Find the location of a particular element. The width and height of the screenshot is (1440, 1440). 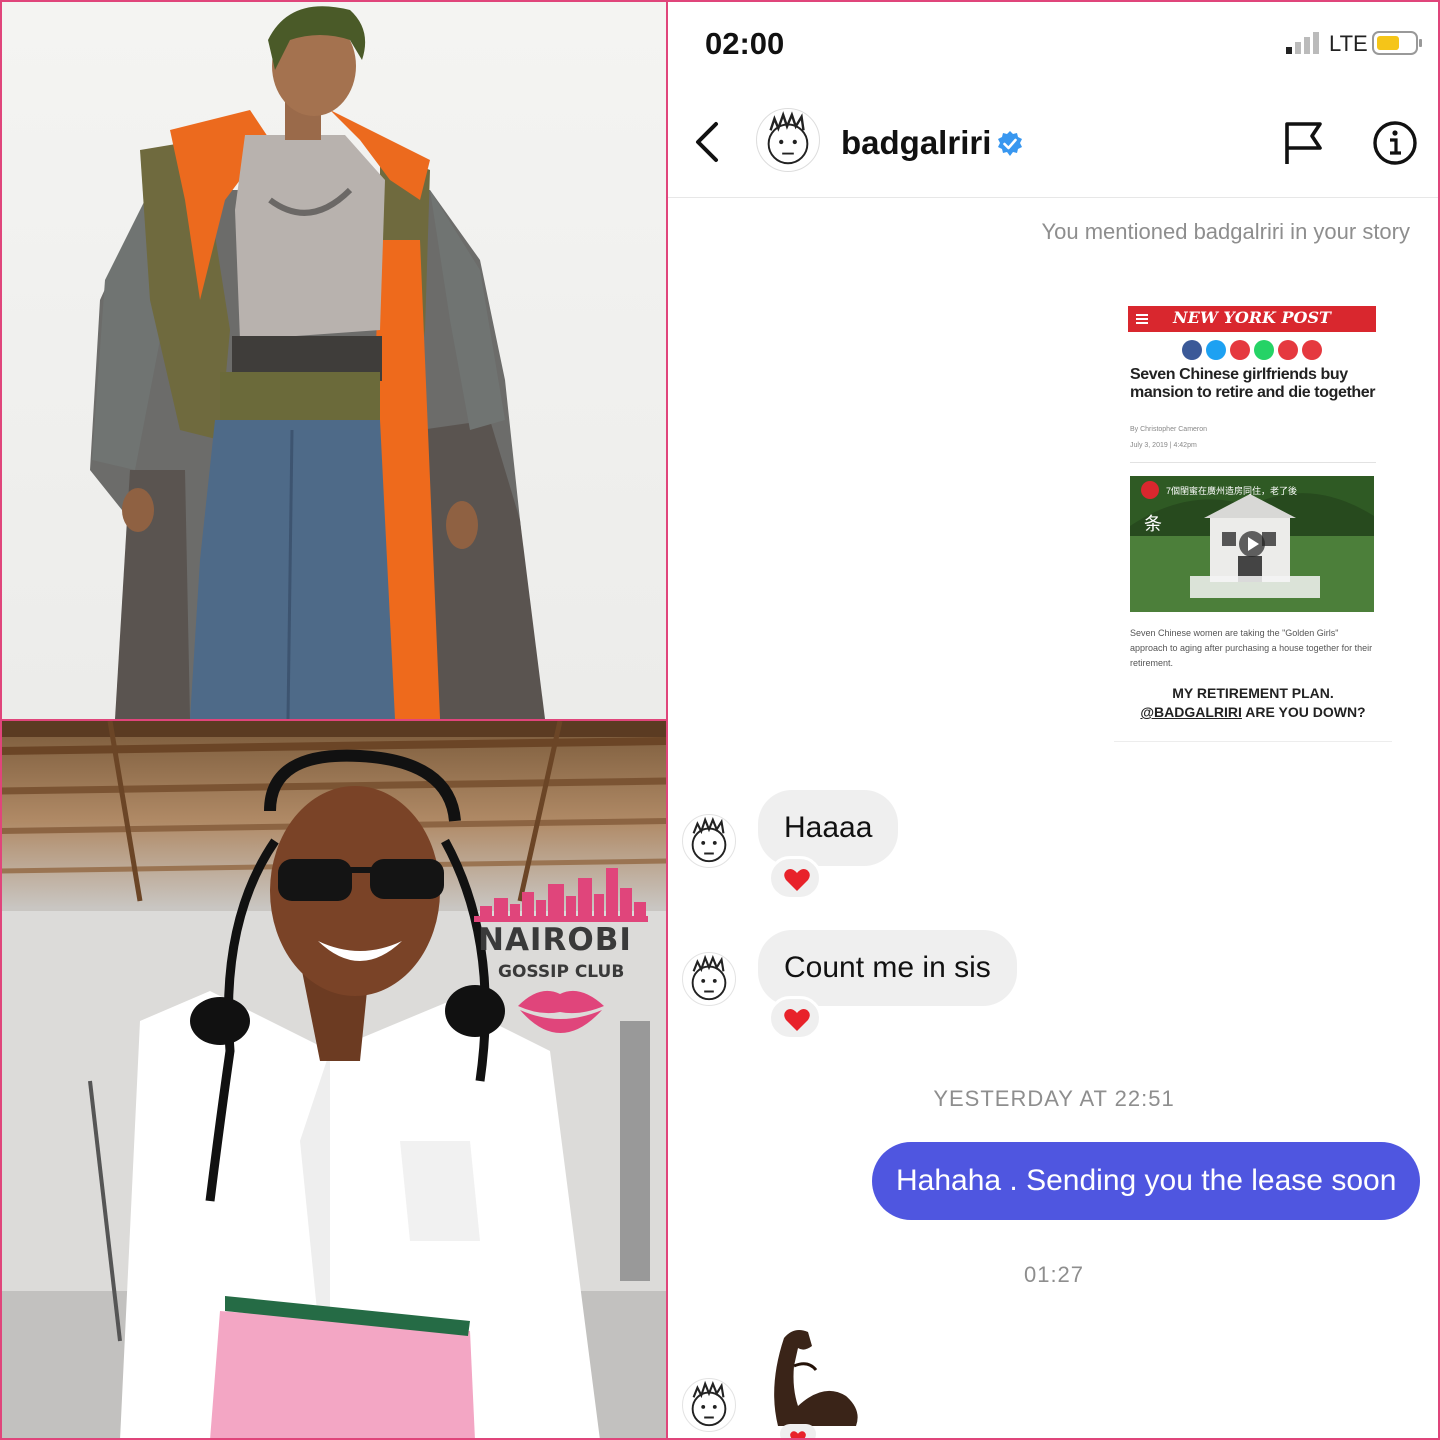

article-video: 7個閨蜜在廣州造房同住，老了後 条 is located at coordinates (1252, 544).